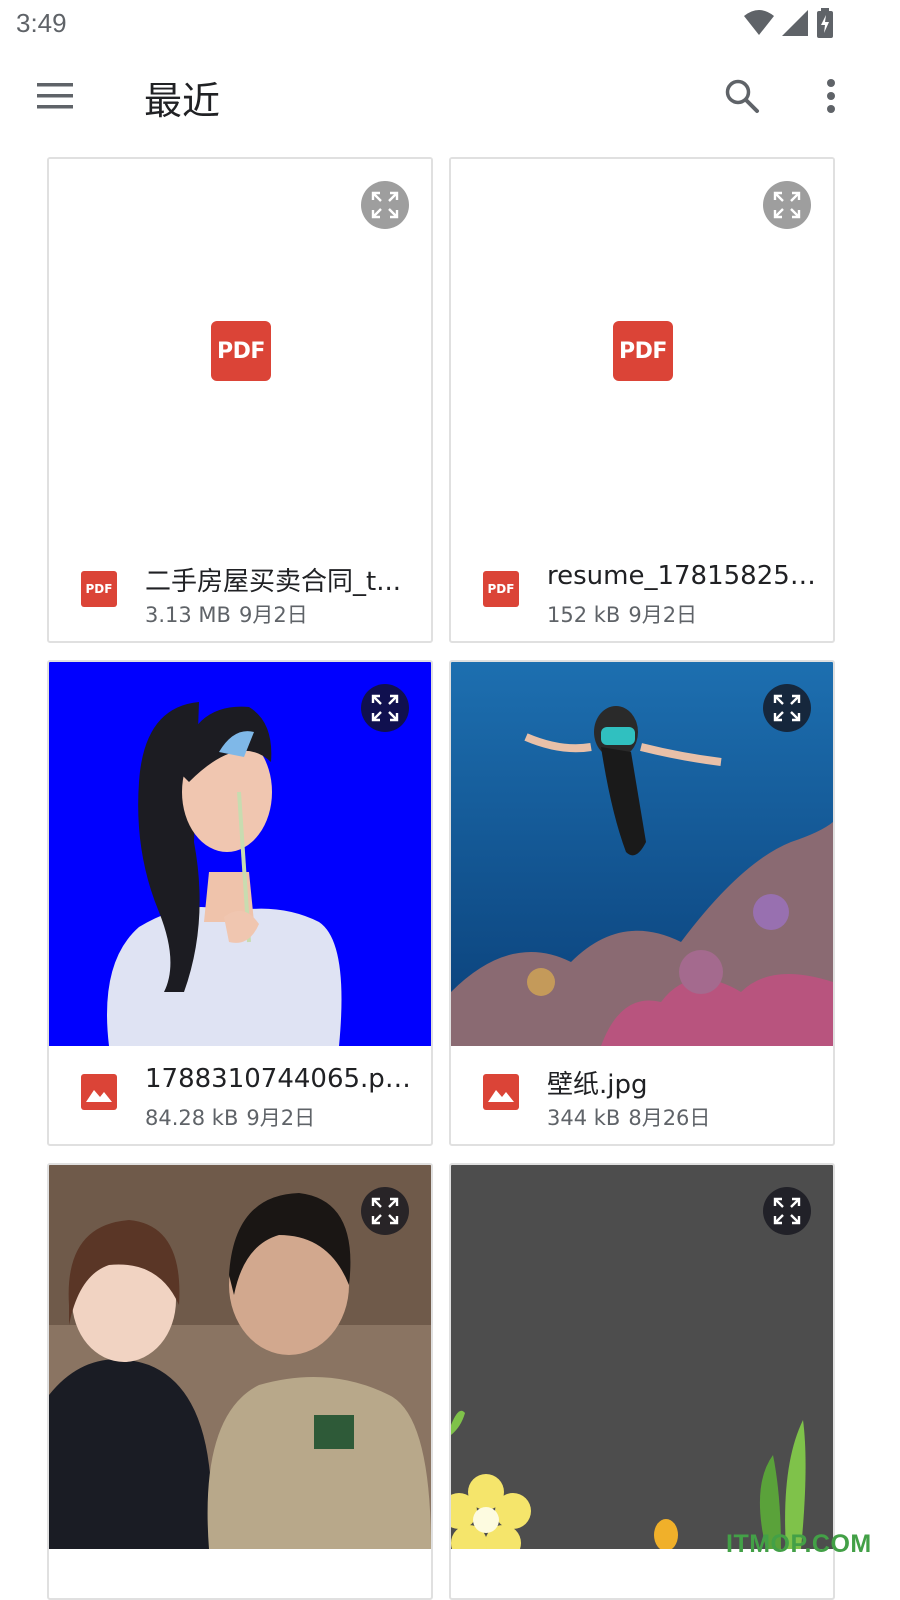 This screenshot has height=1600, width=900. I want to click on status-icons, so click(789, 23).